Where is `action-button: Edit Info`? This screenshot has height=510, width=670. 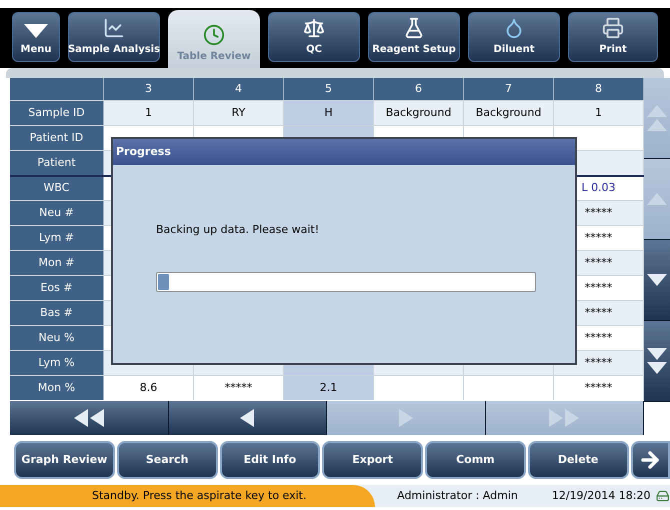
action-button: Edit Info is located at coordinates (270, 460).